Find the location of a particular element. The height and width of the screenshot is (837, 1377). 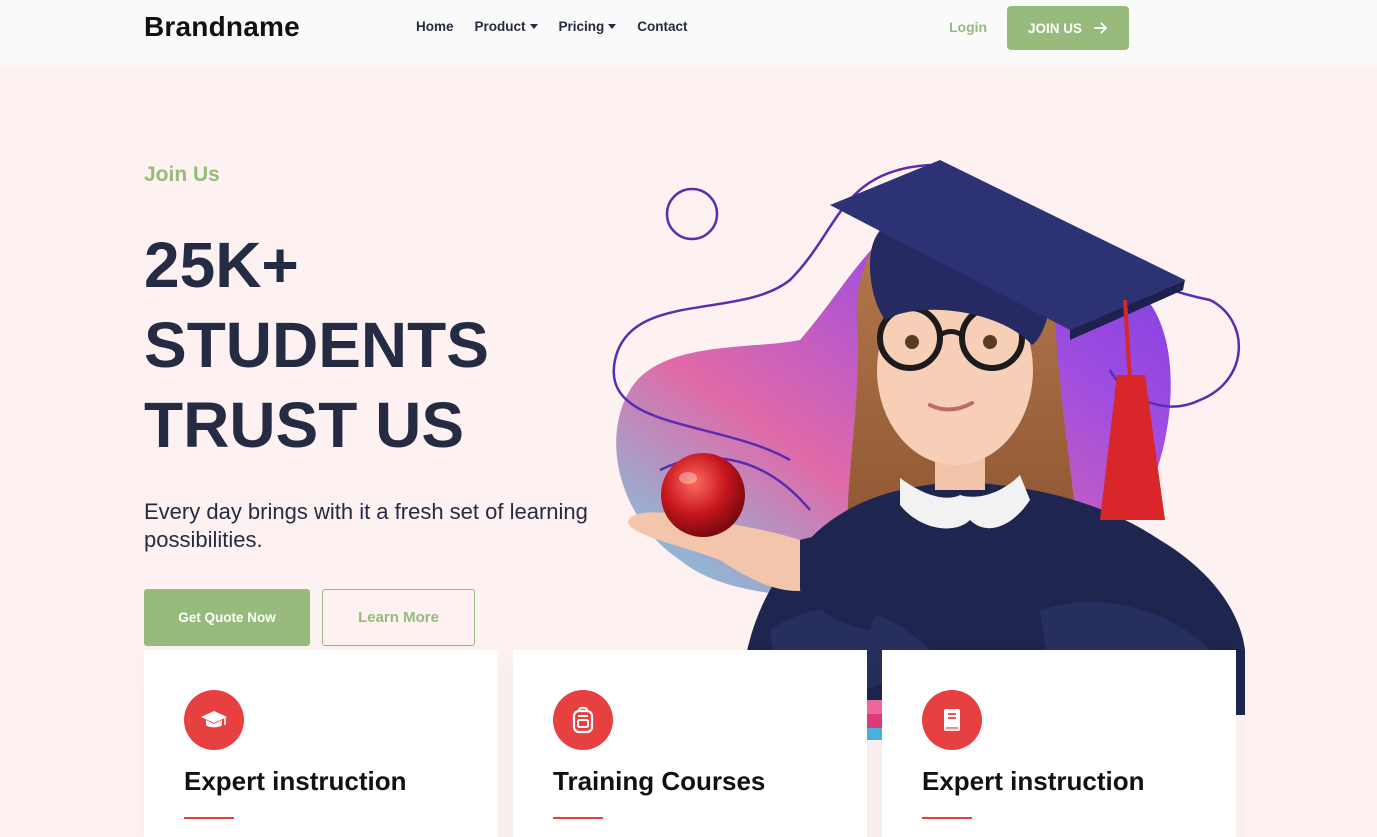

book-icon is located at coordinates (952, 720).